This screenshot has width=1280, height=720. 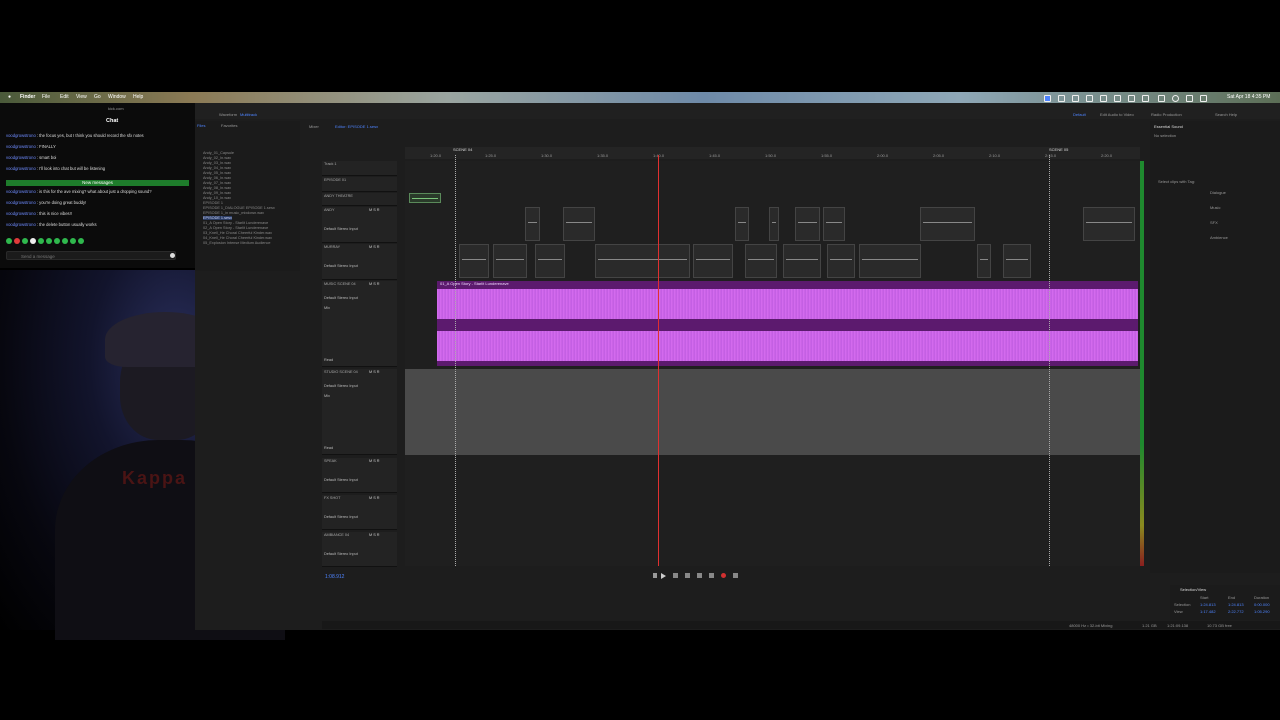 I want to click on screen-record-icon, so click(x=1047, y=98).